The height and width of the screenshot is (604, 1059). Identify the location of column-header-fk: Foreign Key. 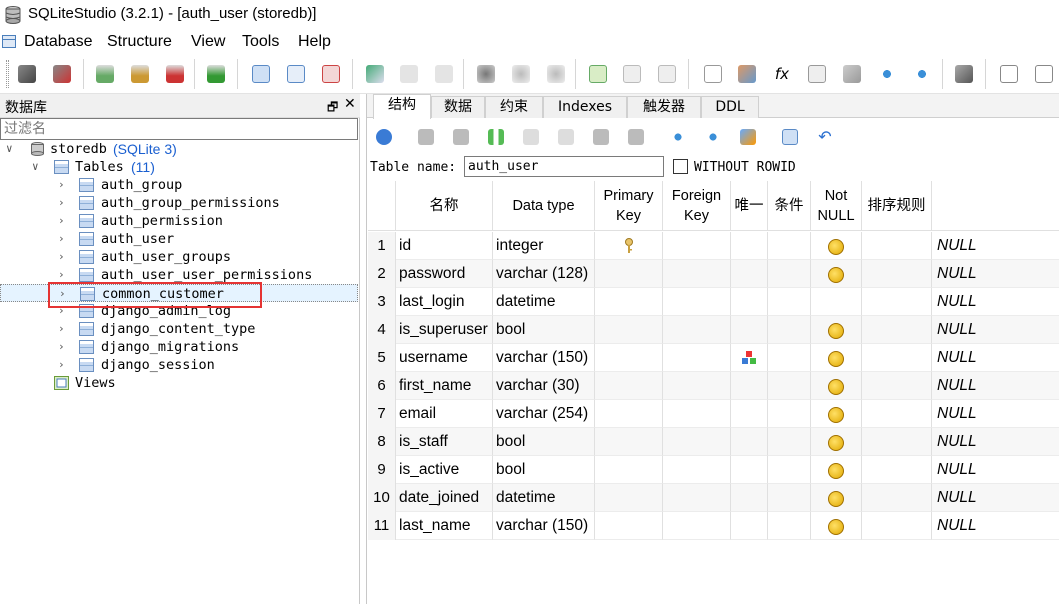
(697, 206).